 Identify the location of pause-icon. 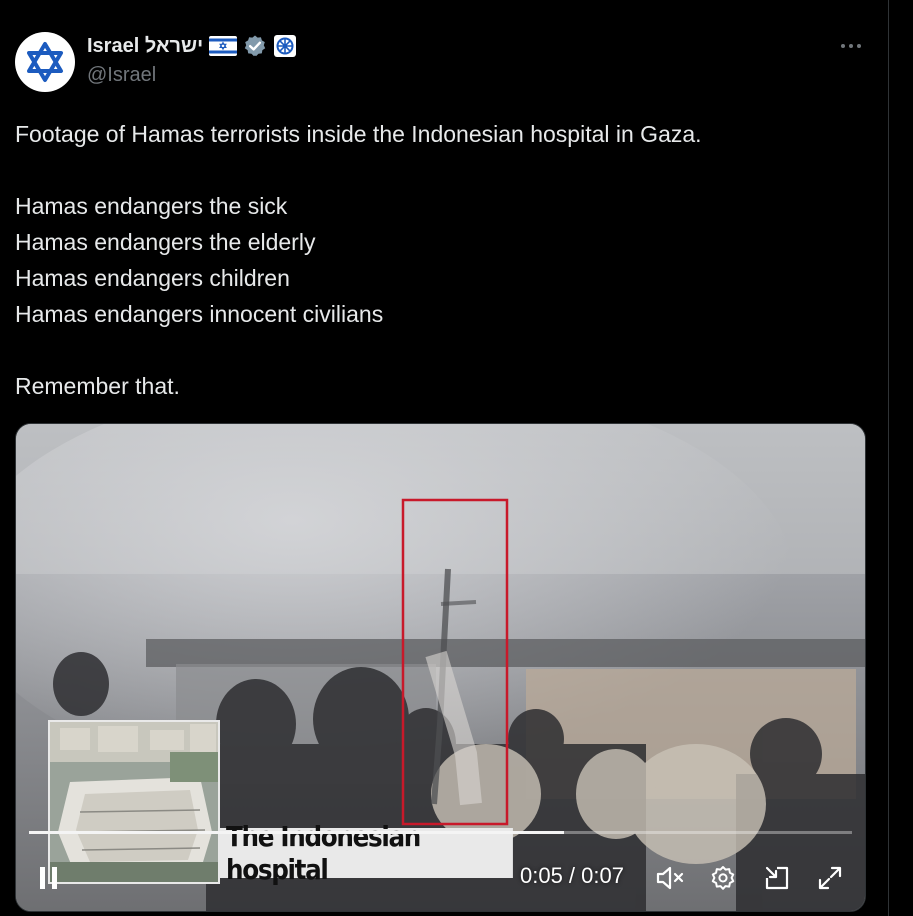
(48, 878).